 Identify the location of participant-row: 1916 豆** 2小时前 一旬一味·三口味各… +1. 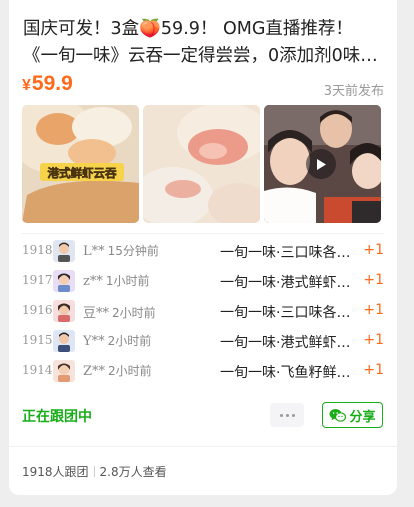
(203, 312).